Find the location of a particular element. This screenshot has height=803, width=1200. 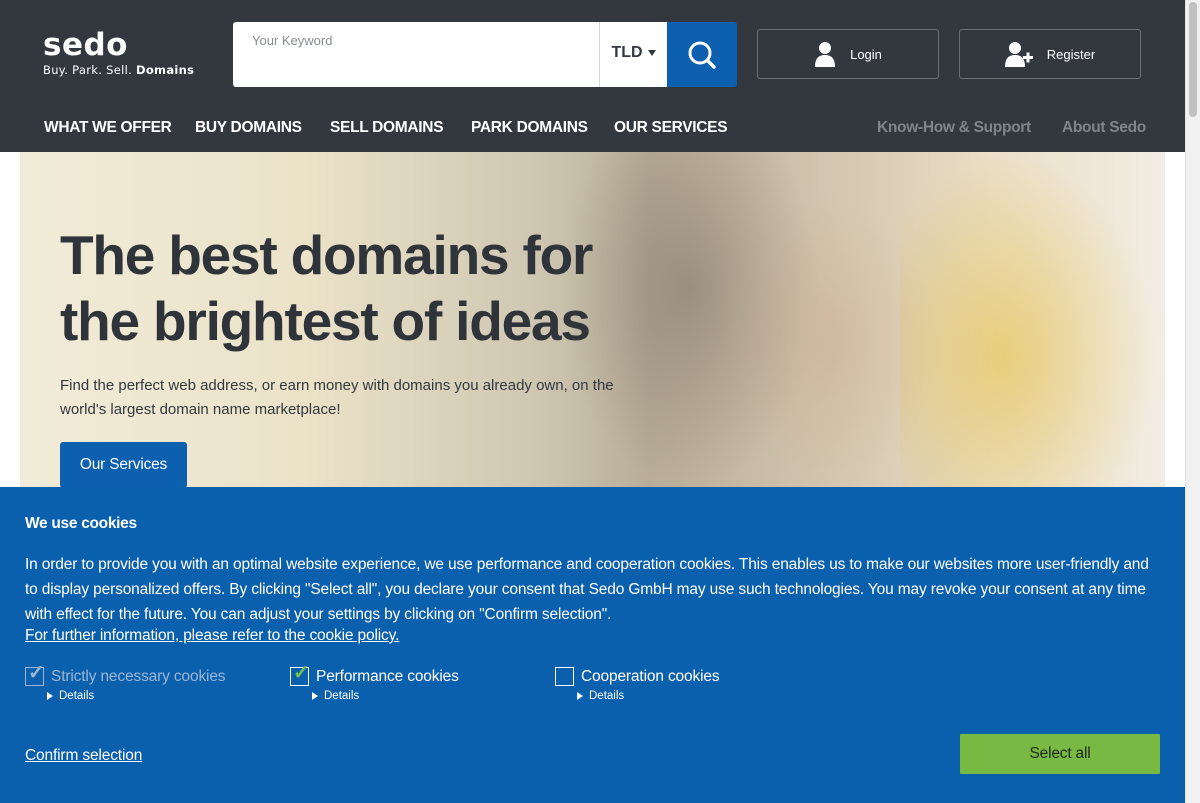

performance-label: Performance cookies is located at coordinates (387, 677).